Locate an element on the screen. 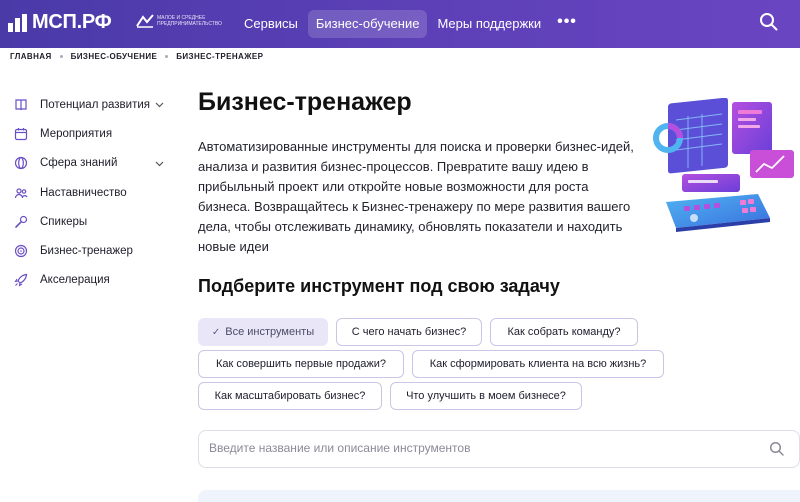 The height and width of the screenshot is (502, 800). chip-label: С чего начать бизнес? is located at coordinates (409, 332).